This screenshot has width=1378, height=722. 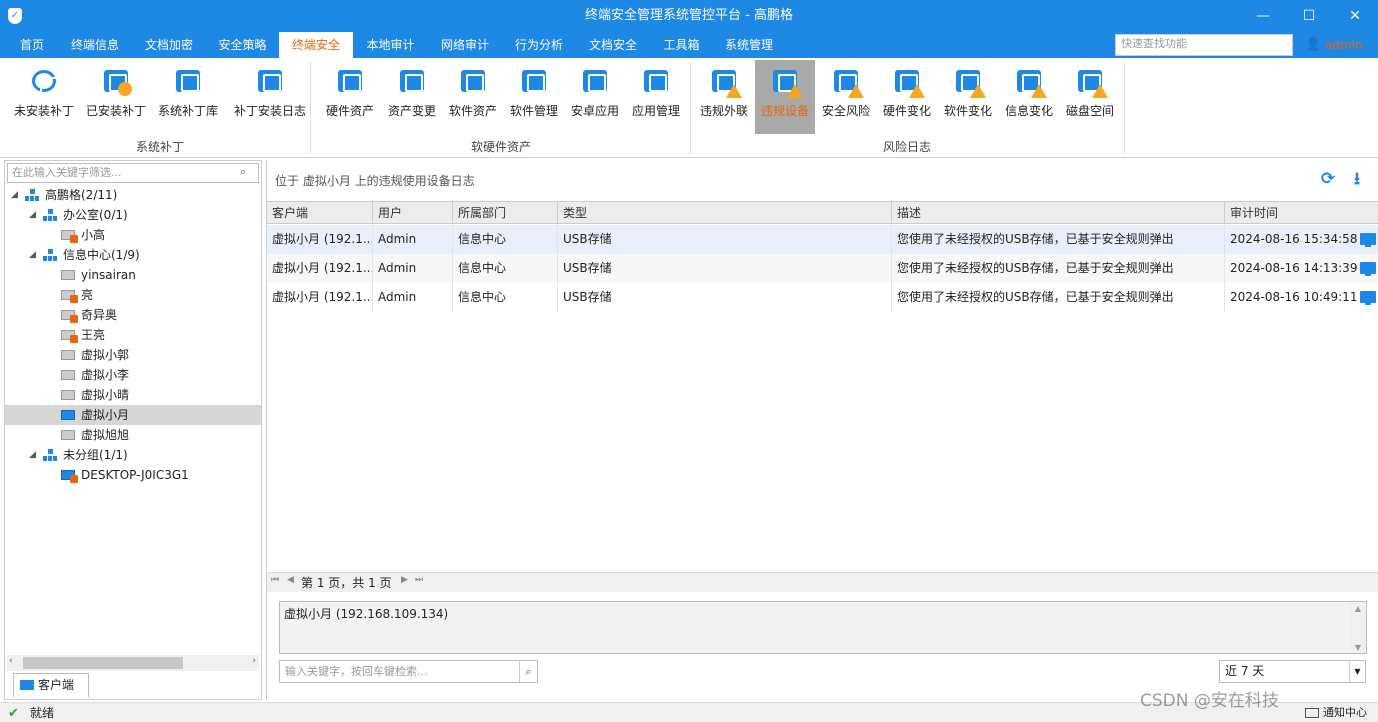 What do you see at coordinates (116, 97) in the screenshot?
I see `ribbon-button: 已安装补丁` at bounding box center [116, 97].